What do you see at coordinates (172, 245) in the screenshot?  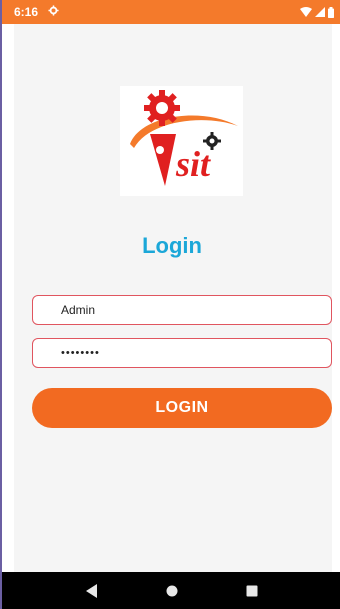 I see `page-title: Login` at bounding box center [172, 245].